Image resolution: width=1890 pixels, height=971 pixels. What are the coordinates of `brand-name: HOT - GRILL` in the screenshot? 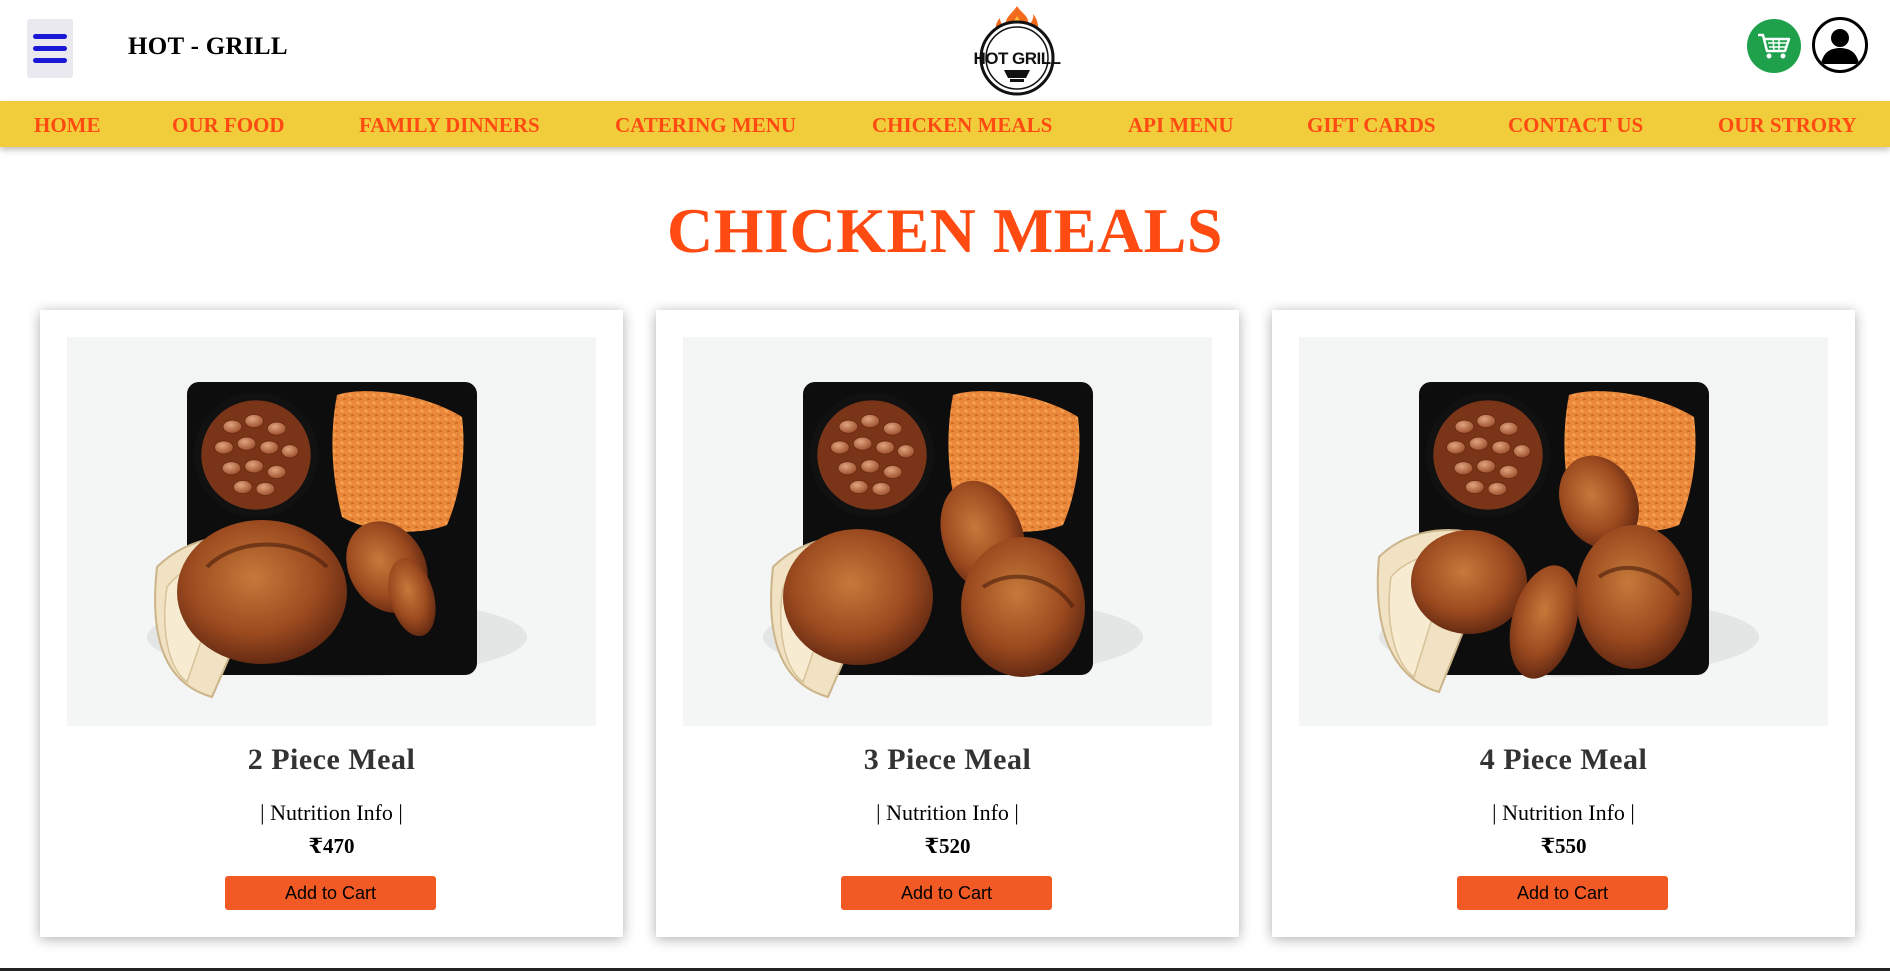 It's located at (208, 46).